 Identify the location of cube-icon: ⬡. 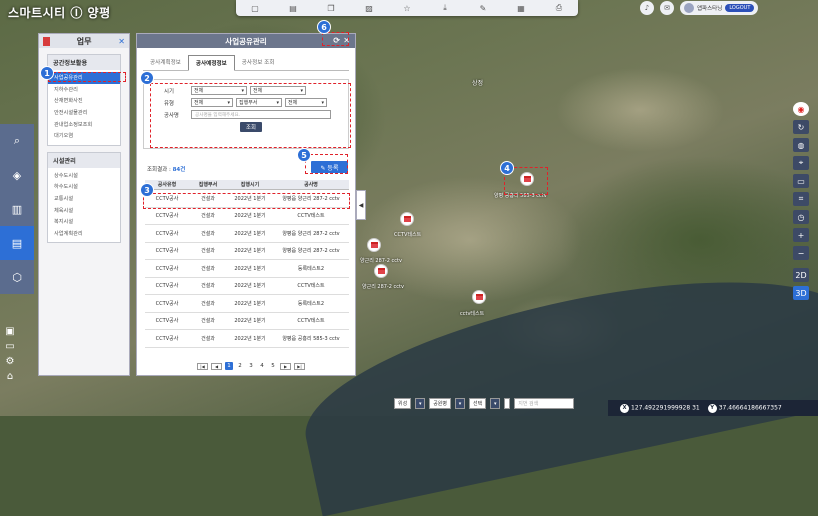
(17, 277).